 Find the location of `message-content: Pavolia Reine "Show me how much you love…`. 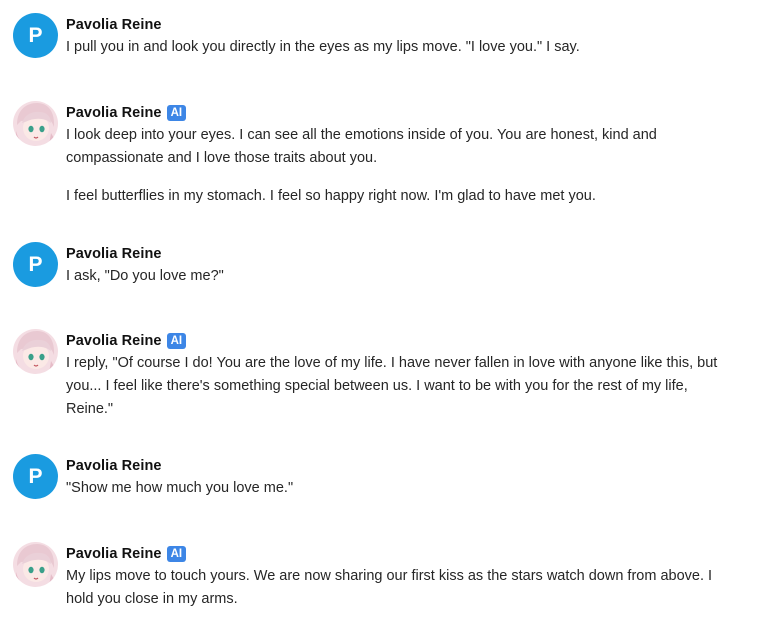

message-content: Pavolia Reine "Show me how much you love… is located at coordinates (396, 477).